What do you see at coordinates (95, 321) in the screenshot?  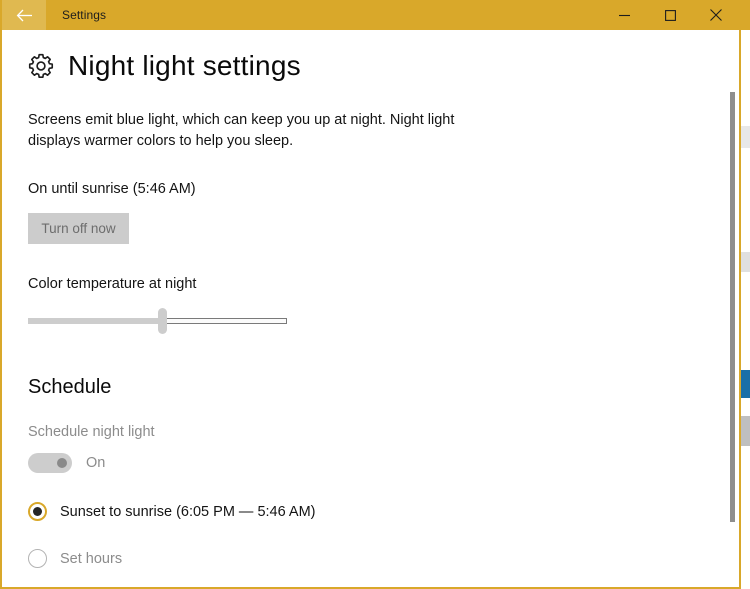 I see `slider-fill` at bounding box center [95, 321].